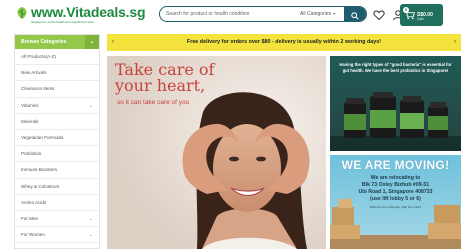 Image resolution: width=461 pixels, height=249 pixels. What do you see at coordinates (153, 102) in the screenshot?
I see `hero-subtitle: so it can take care of you` at bounding box center [153, 102].